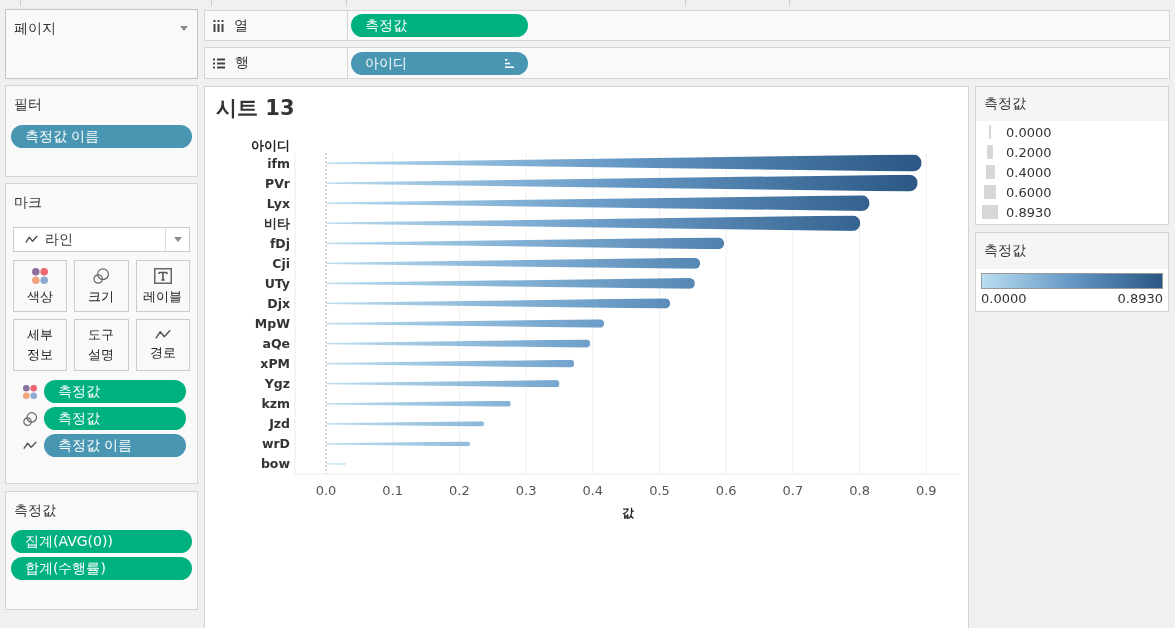  I want to click on legend-label: 0.6000, so click(1029, 192).